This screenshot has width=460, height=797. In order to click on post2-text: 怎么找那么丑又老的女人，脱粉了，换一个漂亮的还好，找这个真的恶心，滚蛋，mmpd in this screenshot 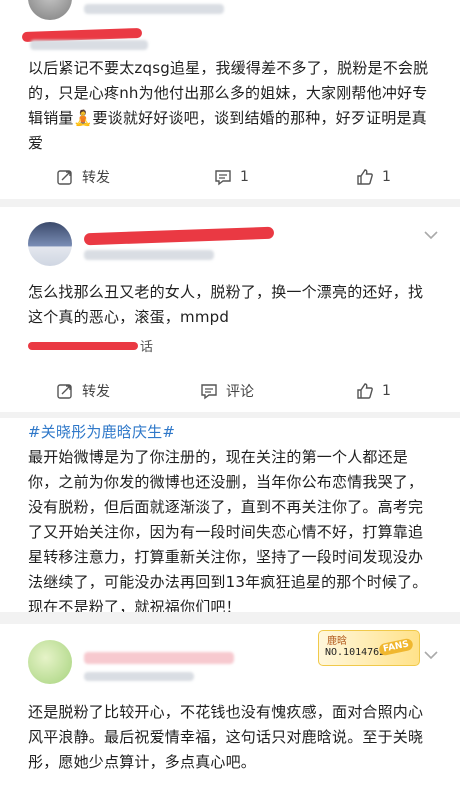, I will do `click(226, 304)`.